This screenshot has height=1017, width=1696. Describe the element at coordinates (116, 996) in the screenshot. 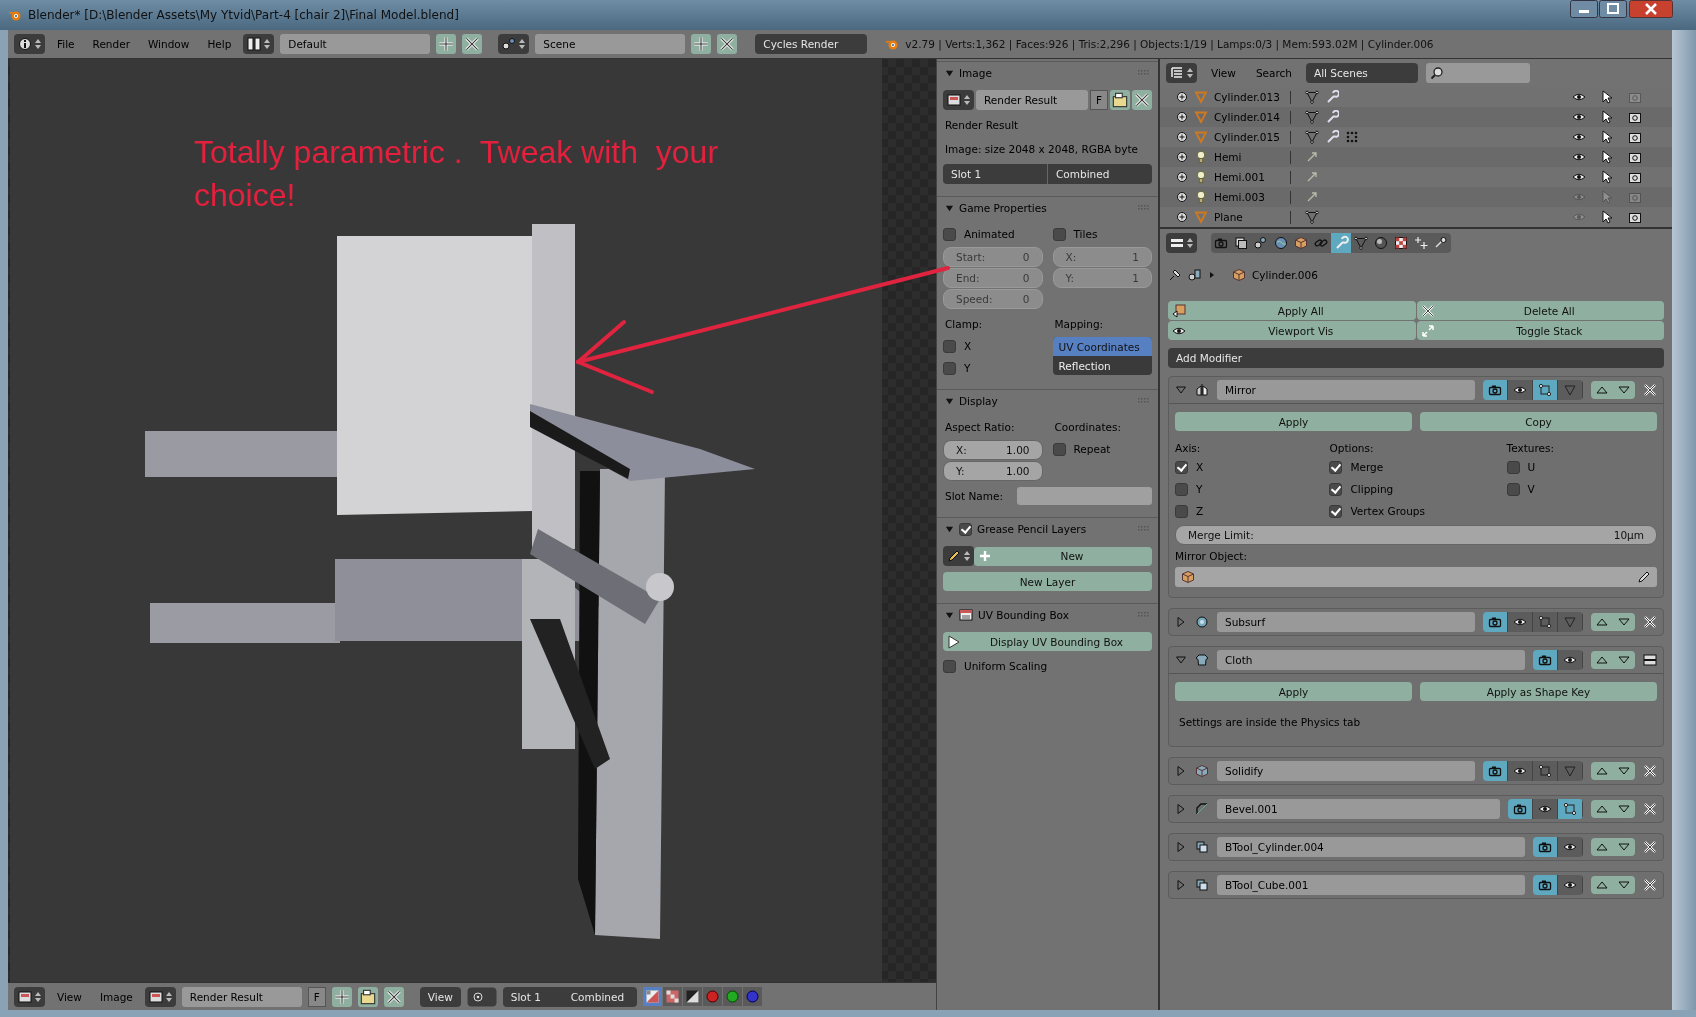

I see `menu-item: Image` at that location.